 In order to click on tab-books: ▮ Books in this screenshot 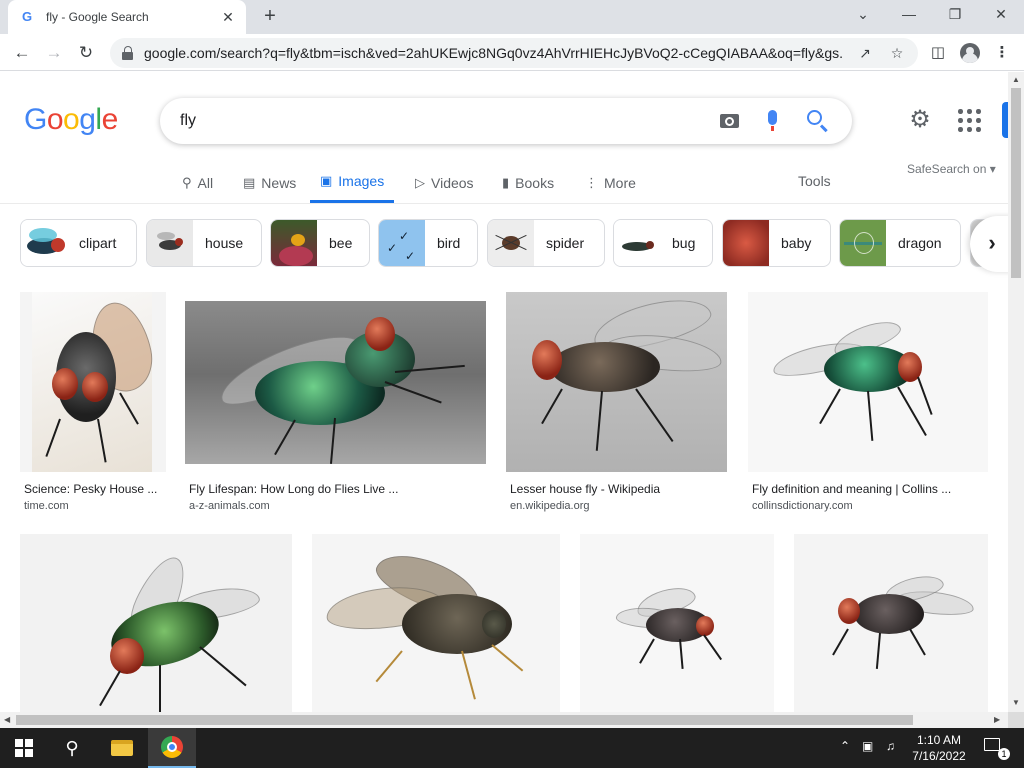, I will do `click(528, 182)`.